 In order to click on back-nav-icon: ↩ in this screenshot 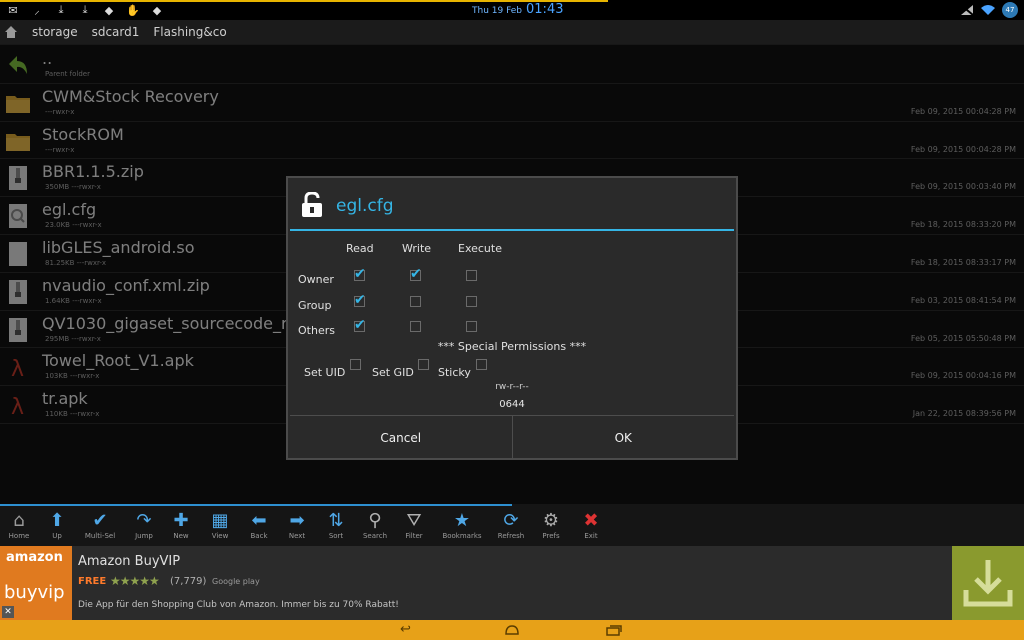, I will do `click(405, 629)`.